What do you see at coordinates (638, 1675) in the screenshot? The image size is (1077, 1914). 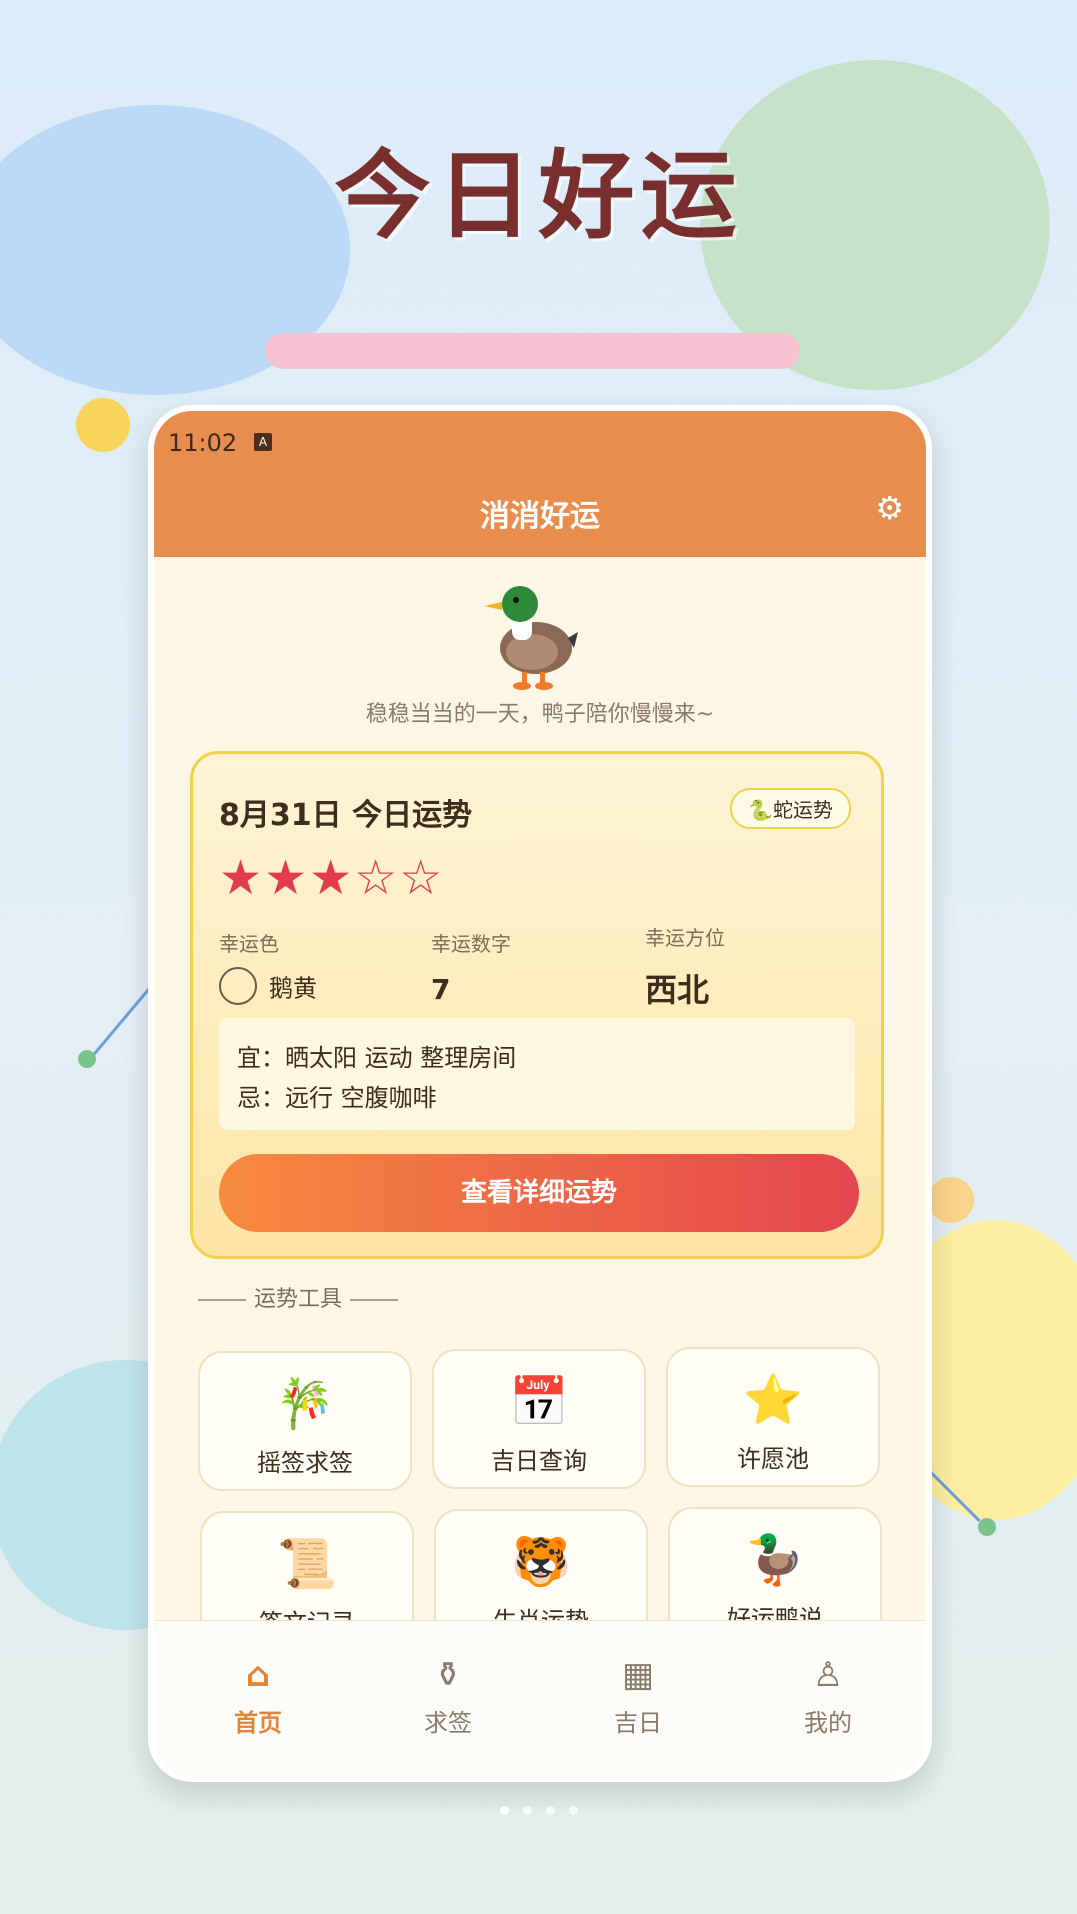 I see `calendar-icon: ▦` at bounding box center [638, 1675].